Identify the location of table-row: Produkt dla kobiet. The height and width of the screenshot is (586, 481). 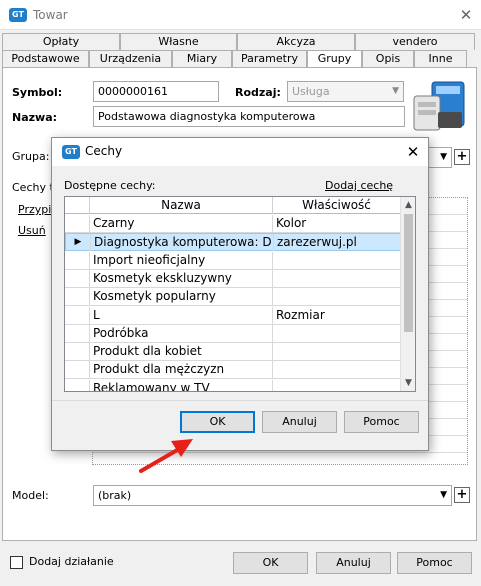
(233, 352).